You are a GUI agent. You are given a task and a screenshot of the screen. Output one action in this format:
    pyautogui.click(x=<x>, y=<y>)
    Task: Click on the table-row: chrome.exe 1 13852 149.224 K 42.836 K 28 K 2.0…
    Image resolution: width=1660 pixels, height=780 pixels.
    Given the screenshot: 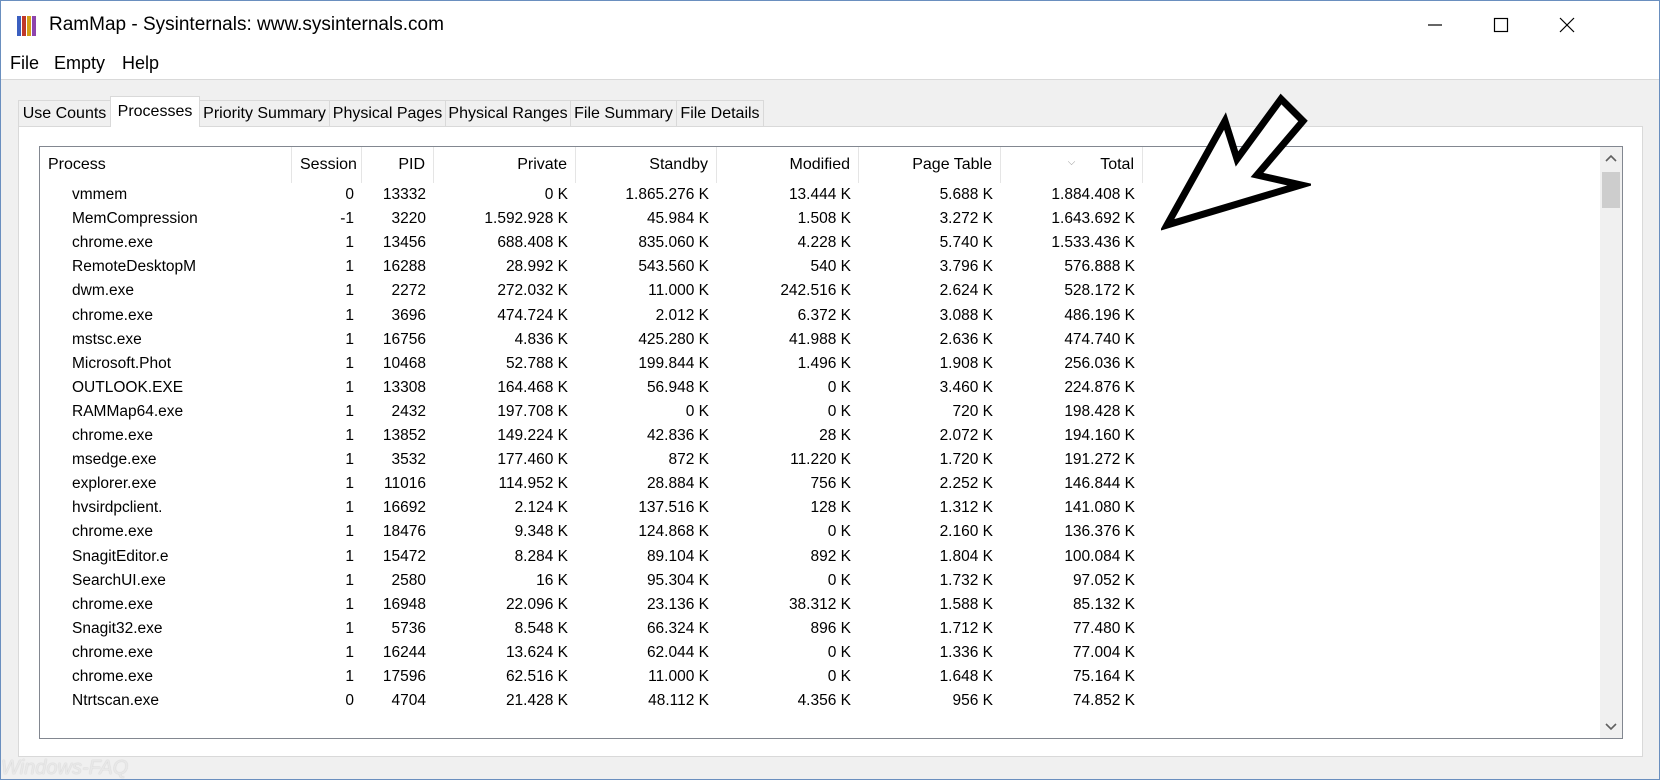 What is the action you would take?
    pyautogui.click(x=820, y=436)
    